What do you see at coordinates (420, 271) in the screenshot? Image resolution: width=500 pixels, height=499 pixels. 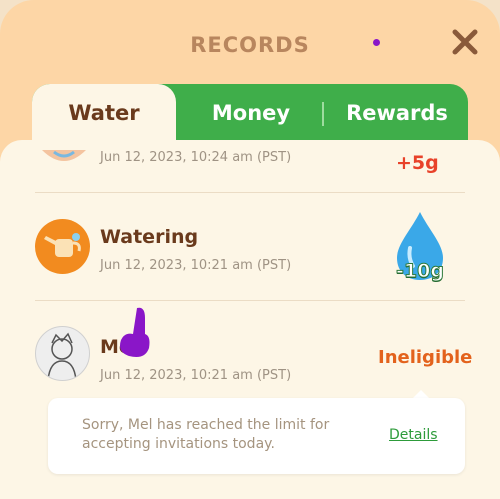 I see `record-amount: -10g` at bounding box center [420, 271].